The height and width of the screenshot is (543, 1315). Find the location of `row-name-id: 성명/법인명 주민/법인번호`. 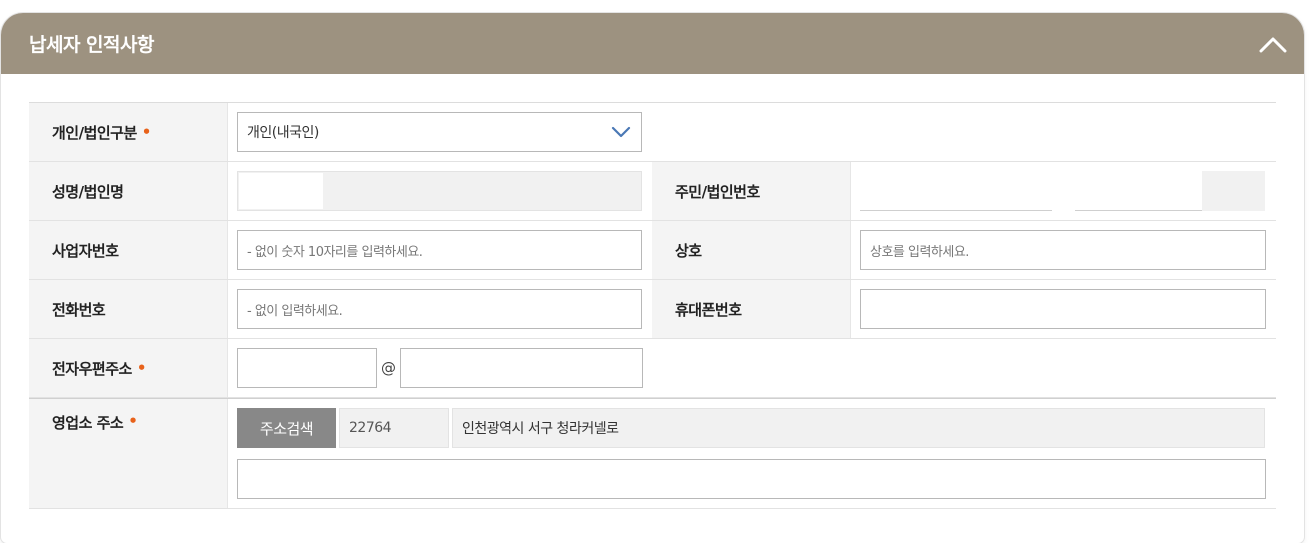

row-name-id: 성명/법인명 주민/법인번호 is located at coordinates (652, 191).